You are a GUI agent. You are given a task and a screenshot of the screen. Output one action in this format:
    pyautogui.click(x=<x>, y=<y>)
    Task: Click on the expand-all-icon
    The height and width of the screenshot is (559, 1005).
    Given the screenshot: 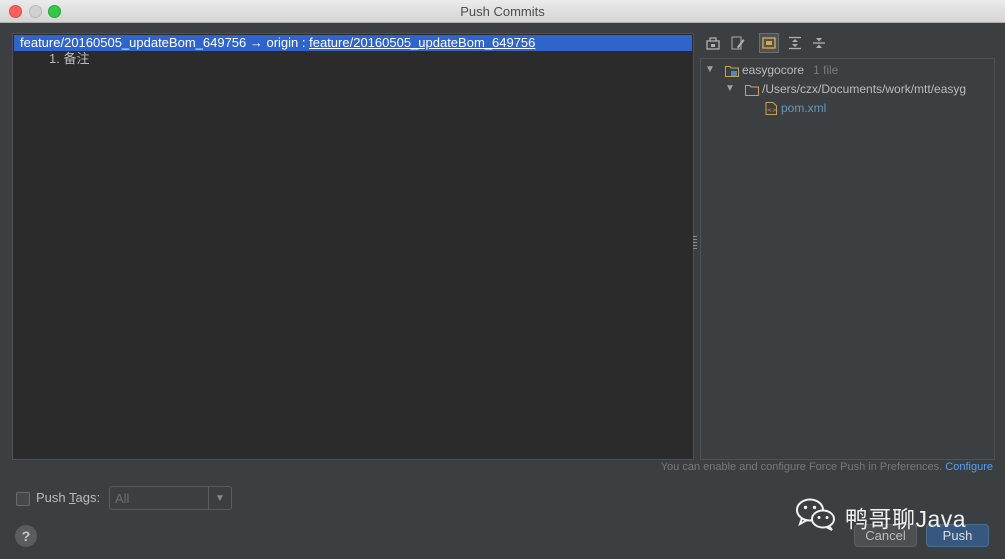 What is the action you would take?
    pyautogui.click(x=795, y=43)
    